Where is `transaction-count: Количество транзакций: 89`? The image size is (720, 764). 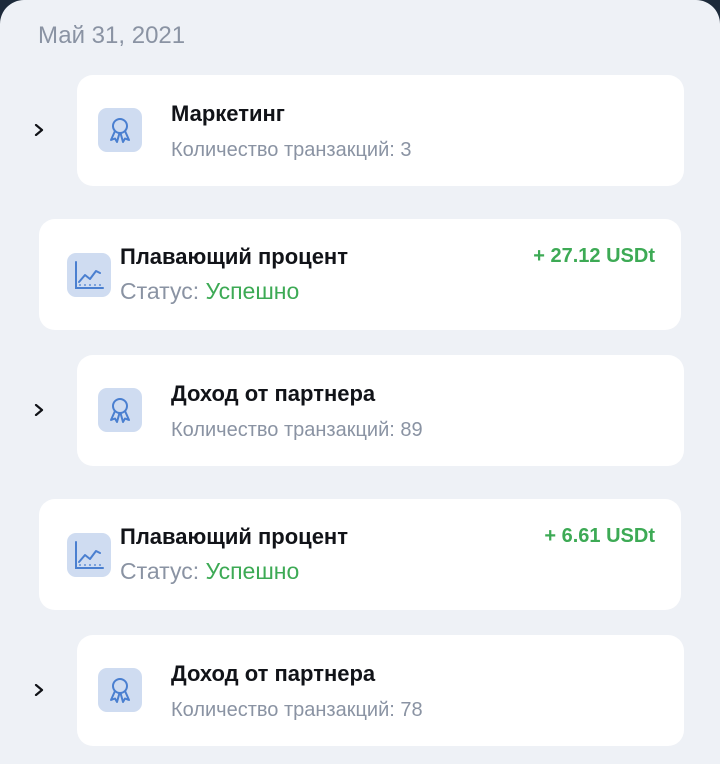
transaction-count: Количество транзакций: 89 is located at coordinates (297, 430).